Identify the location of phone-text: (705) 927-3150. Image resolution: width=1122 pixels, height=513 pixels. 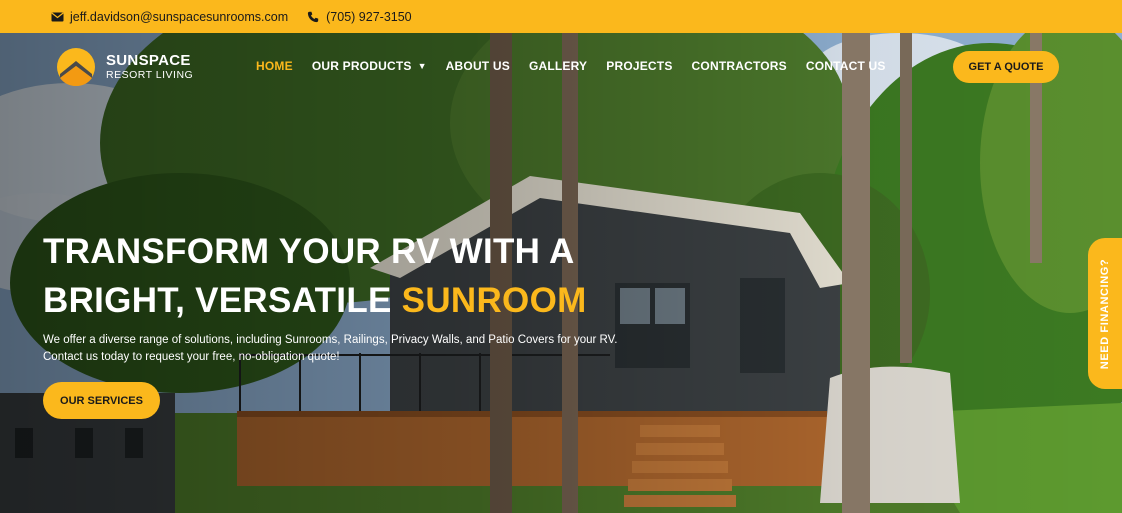
(368, 17).